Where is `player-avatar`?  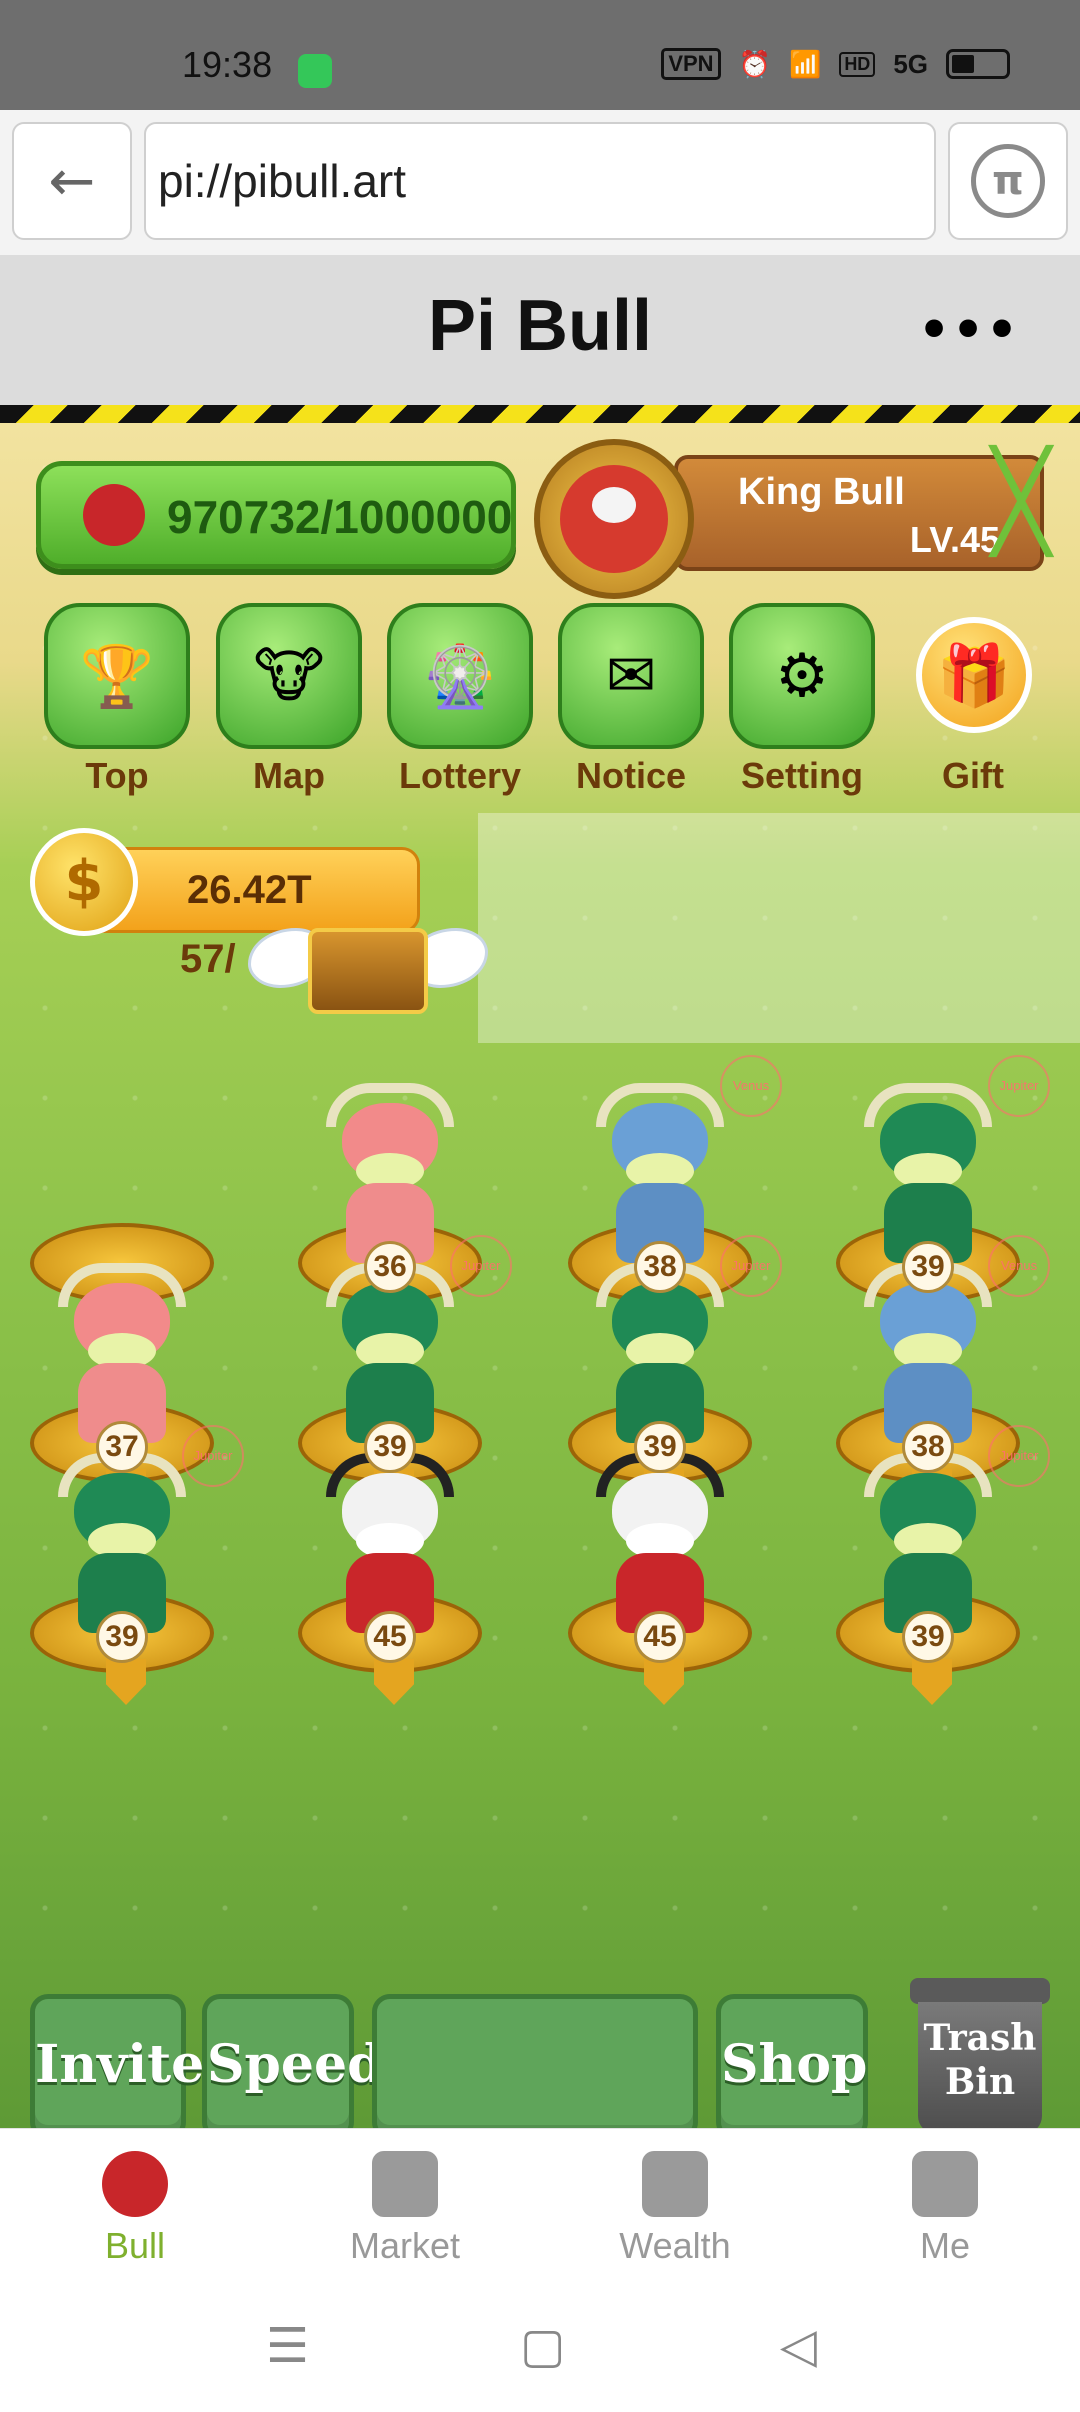
player-avatar is located at coordinates (614, 519).